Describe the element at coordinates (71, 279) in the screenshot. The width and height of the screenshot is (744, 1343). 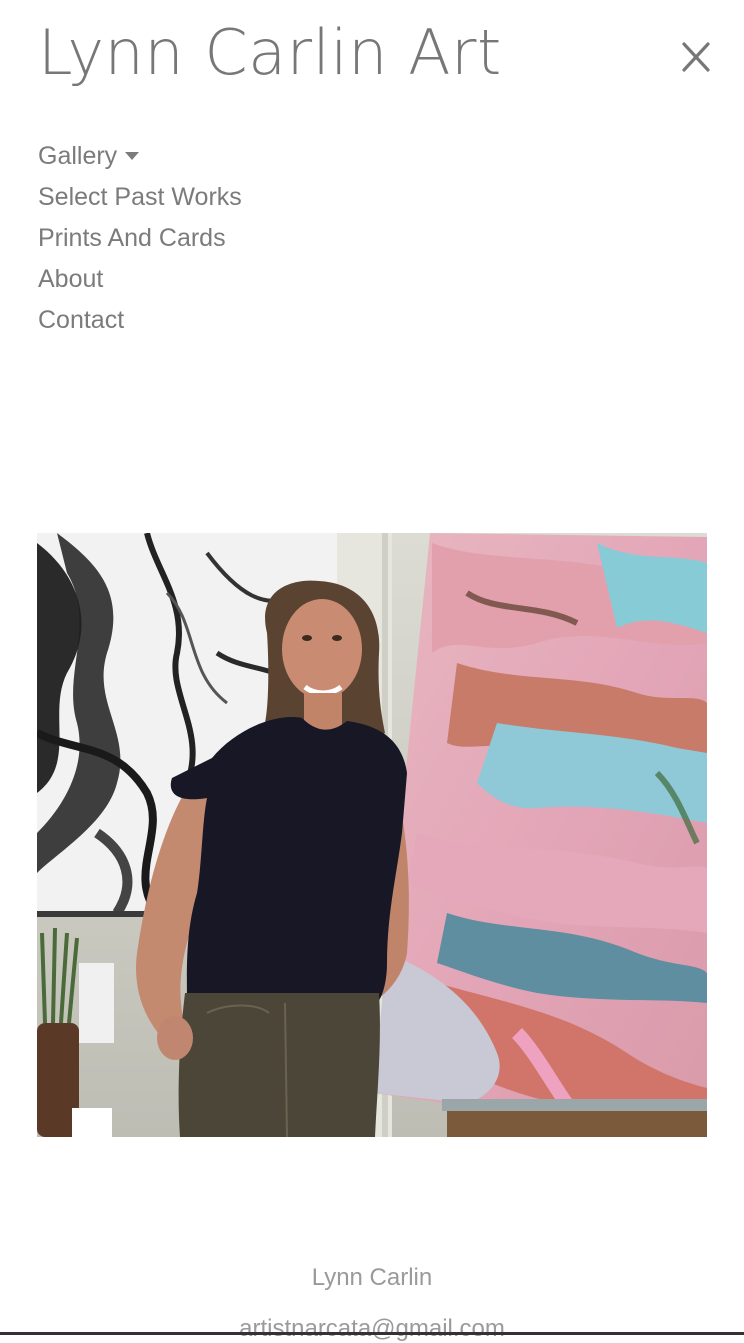
I see `nav-item-label: About` at that location.